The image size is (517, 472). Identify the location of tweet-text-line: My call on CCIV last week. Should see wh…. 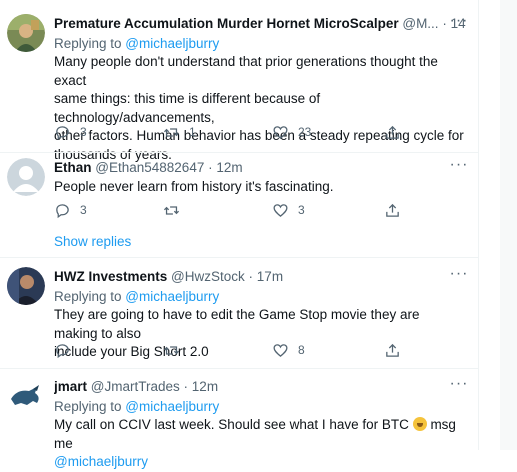
(260, 434).